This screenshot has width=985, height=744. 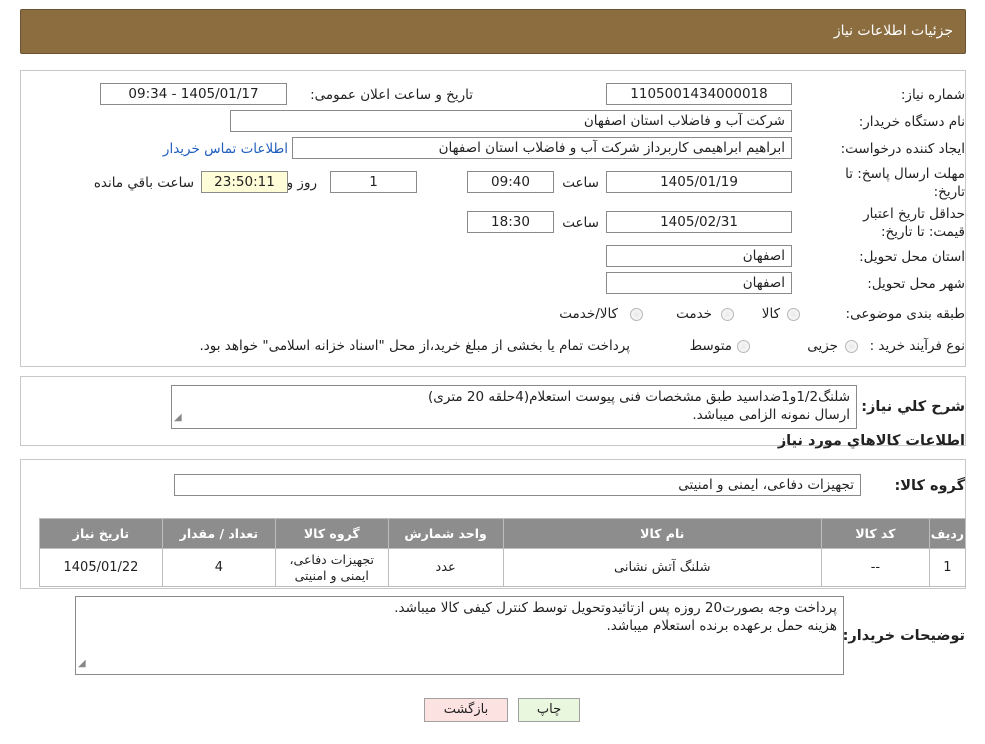 I want to click on category-label: طبقه بندی موضوعی:, so click(x=905, y=314).